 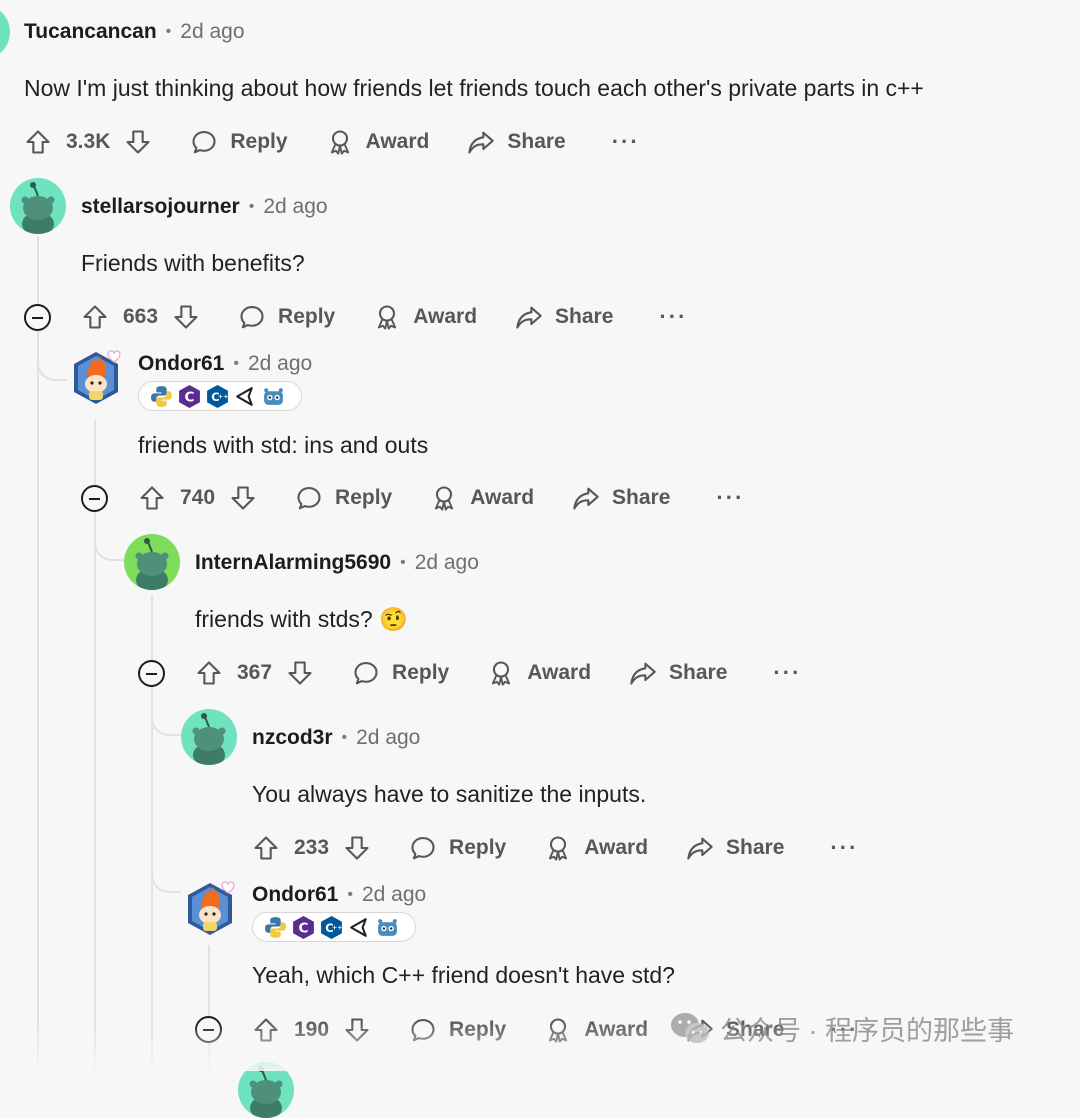 What do you see at coordinates (220, 396) in the screenshot?
I see `user-flair` at bounding box center [220, 396].